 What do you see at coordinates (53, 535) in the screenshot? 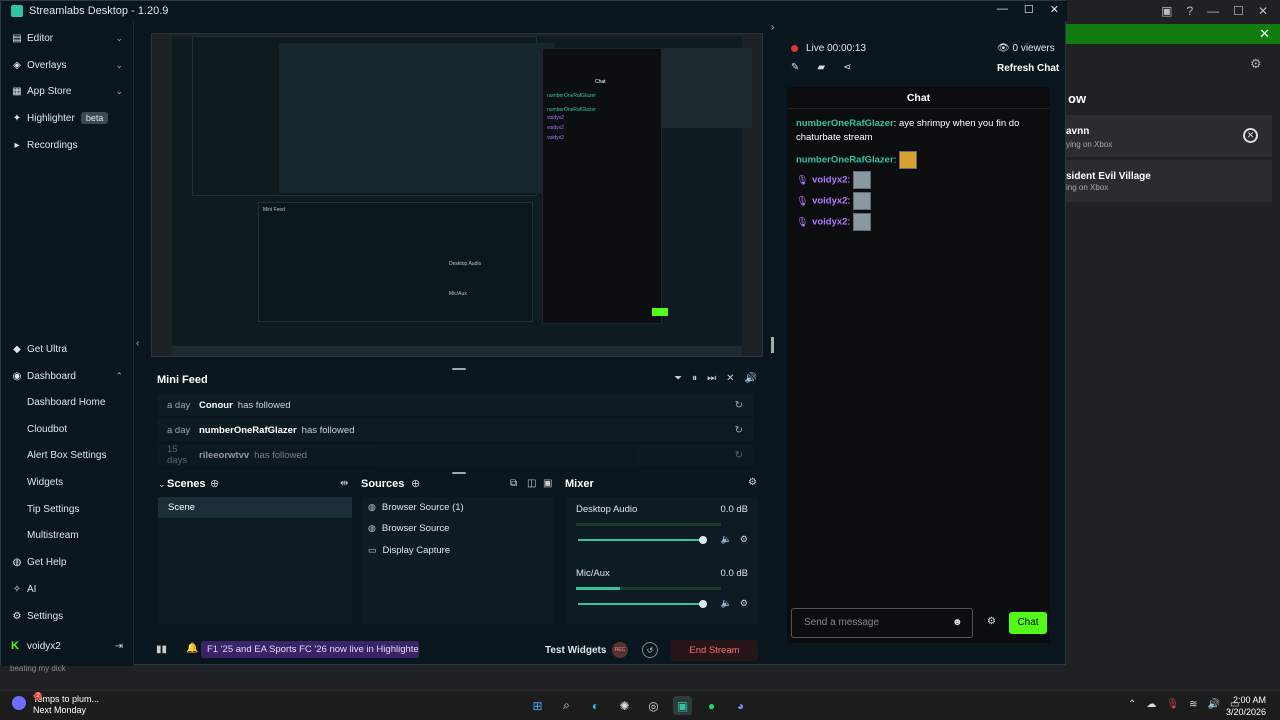
I see `sidebar-item-multistream: Multistream` at bounding box center [53, 535].